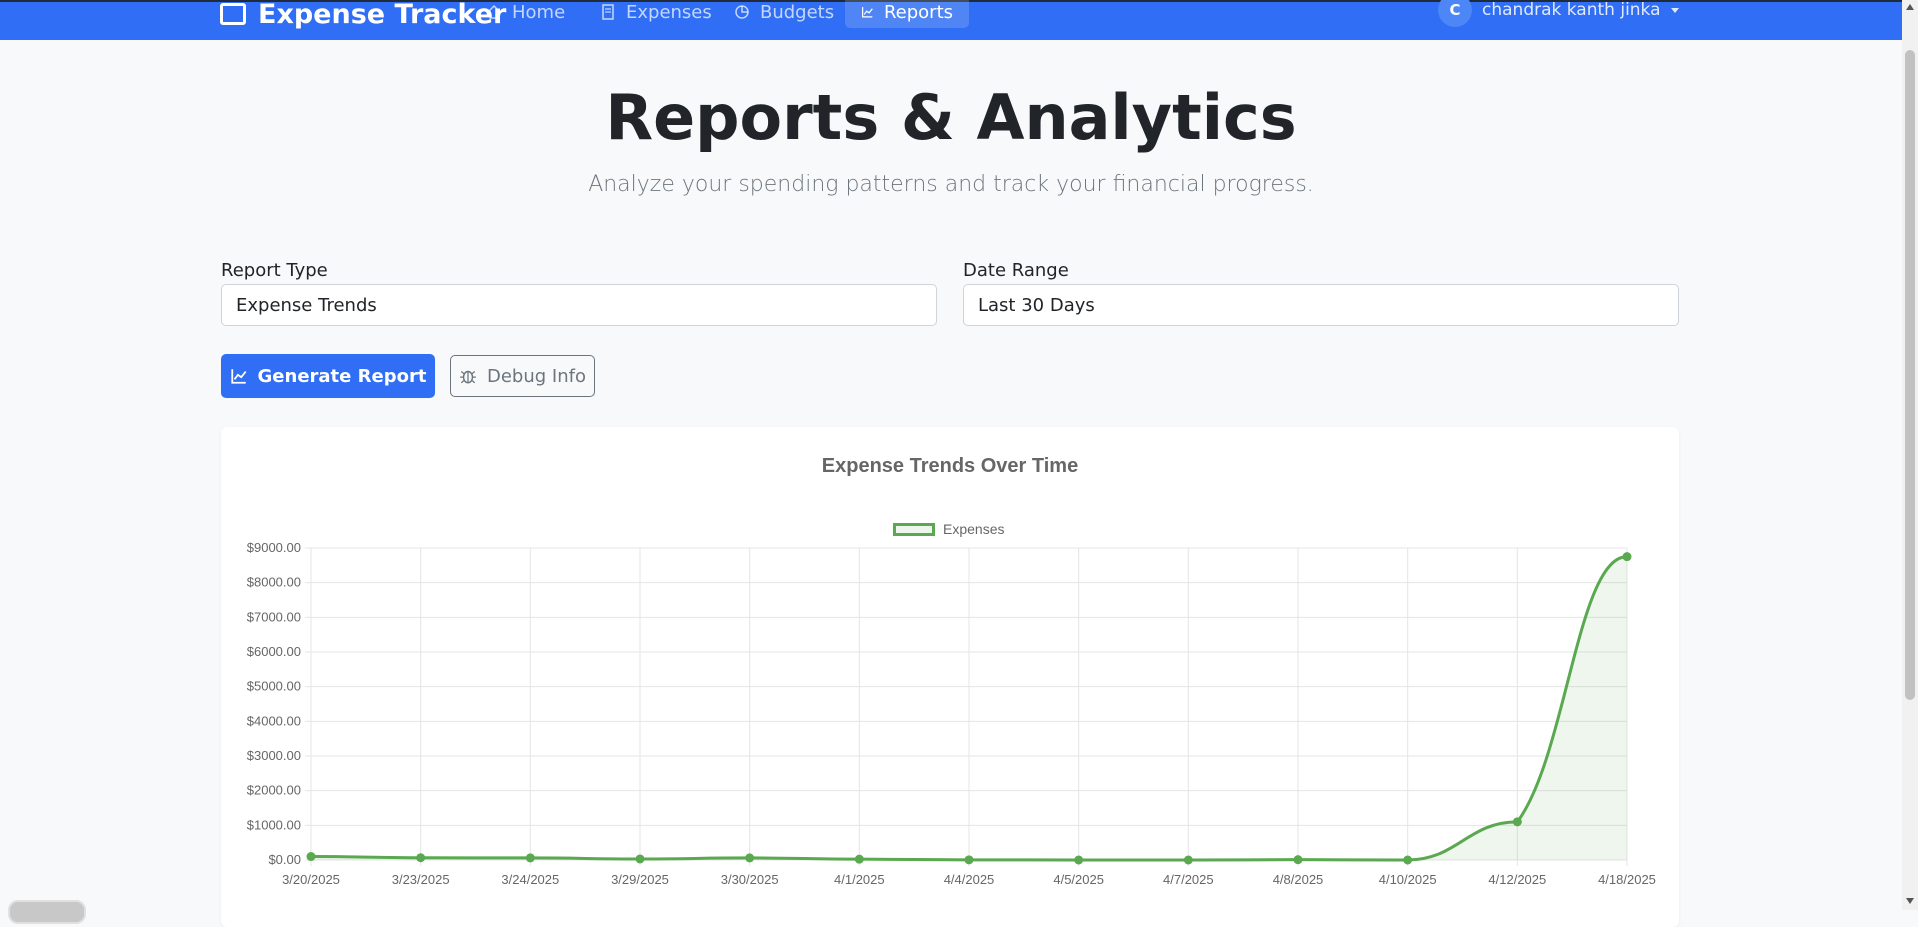 This screenshot has width=1918, height=927. I want to click on date-range-value: Last 30 Days, so click(1036, 305).